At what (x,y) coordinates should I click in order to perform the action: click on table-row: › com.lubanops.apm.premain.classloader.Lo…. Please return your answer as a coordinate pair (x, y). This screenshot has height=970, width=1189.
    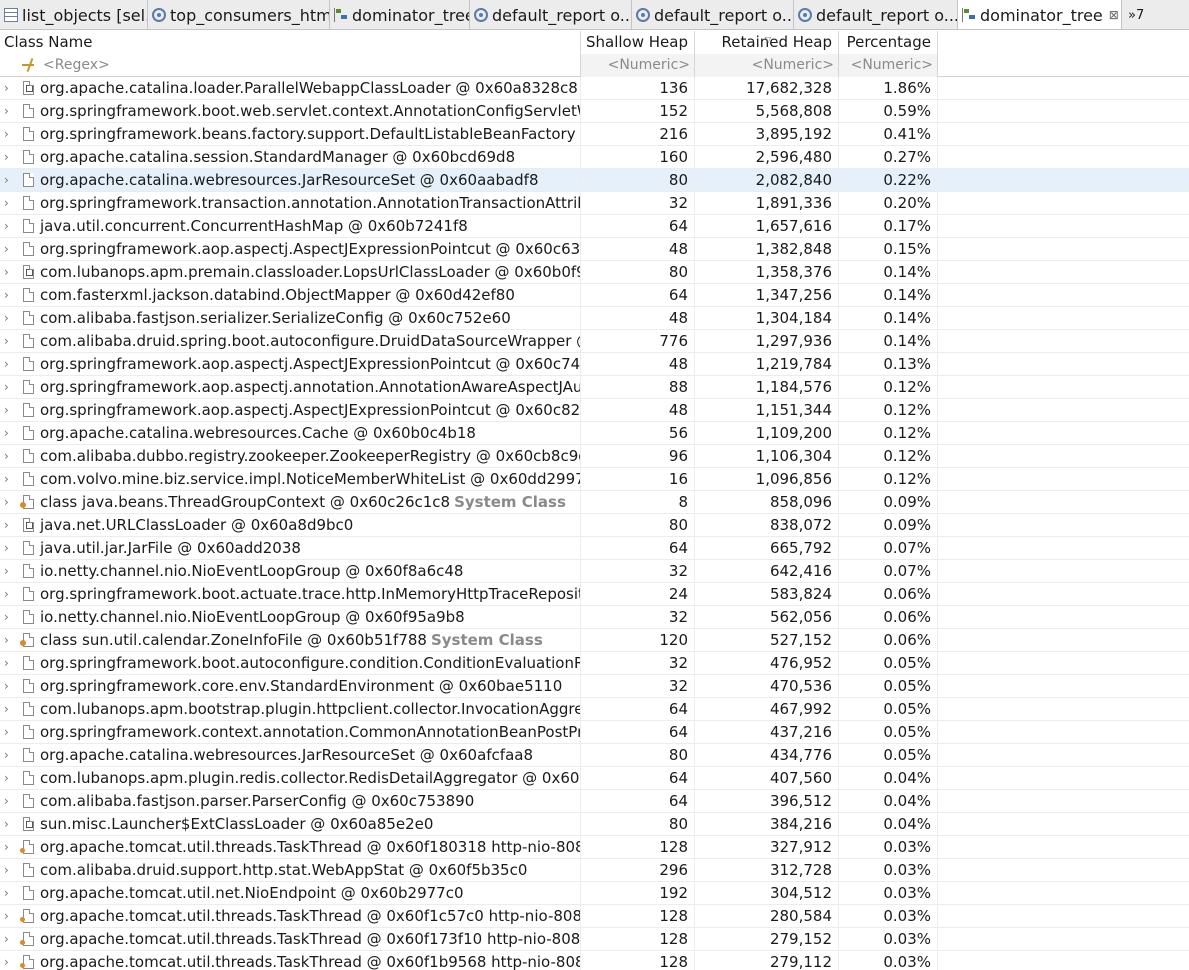
    Looking at the image, I should click on (594, 272).